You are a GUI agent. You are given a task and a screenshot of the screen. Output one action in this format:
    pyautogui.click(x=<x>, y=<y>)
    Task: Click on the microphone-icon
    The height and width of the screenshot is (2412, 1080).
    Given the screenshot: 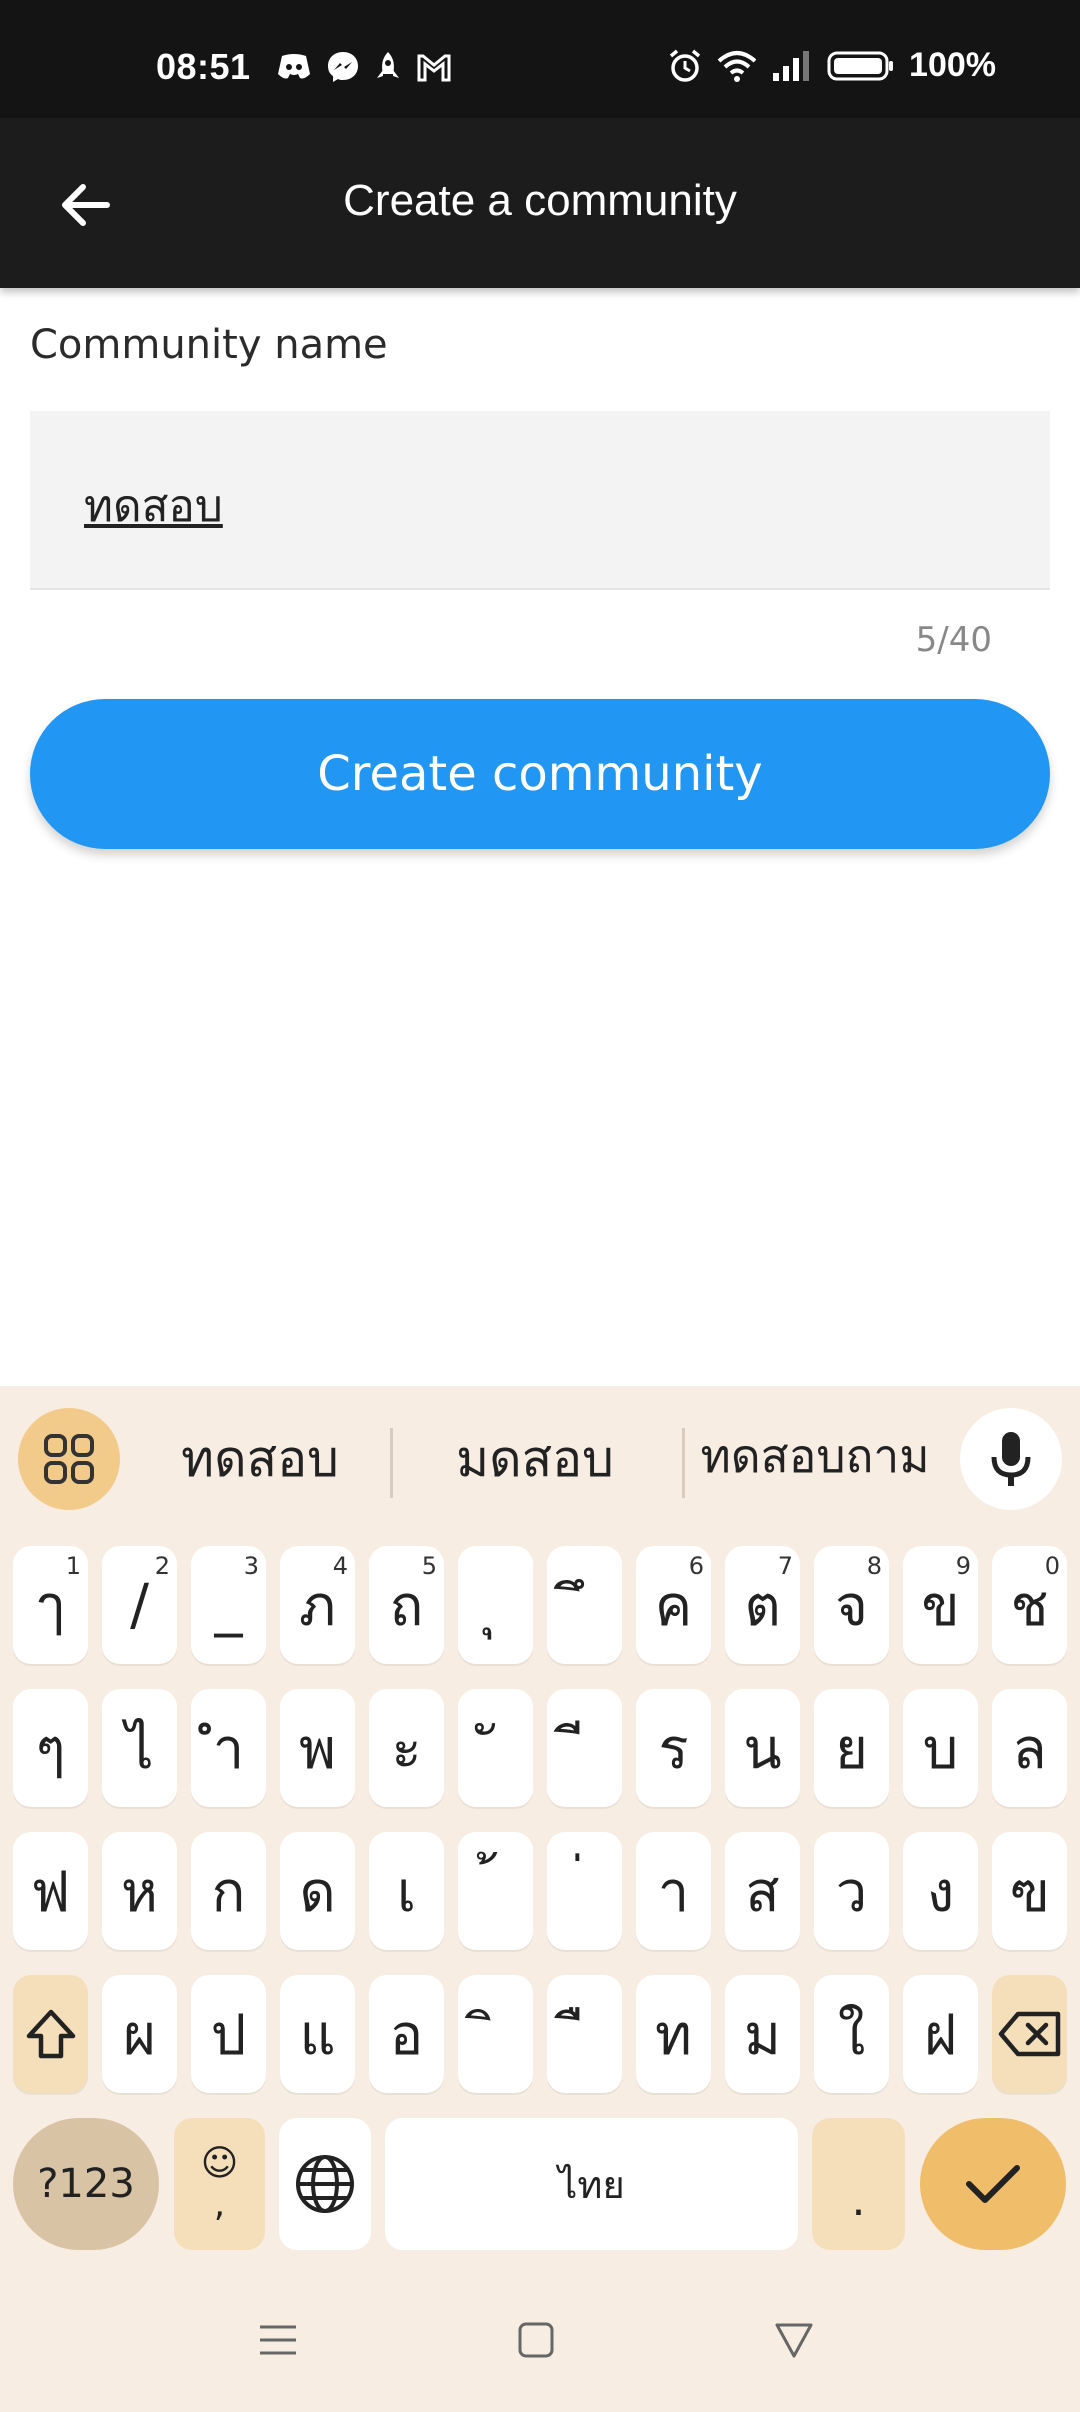 What is the action you would take?
    pyautogui.click(x=1011, y=1459)
    